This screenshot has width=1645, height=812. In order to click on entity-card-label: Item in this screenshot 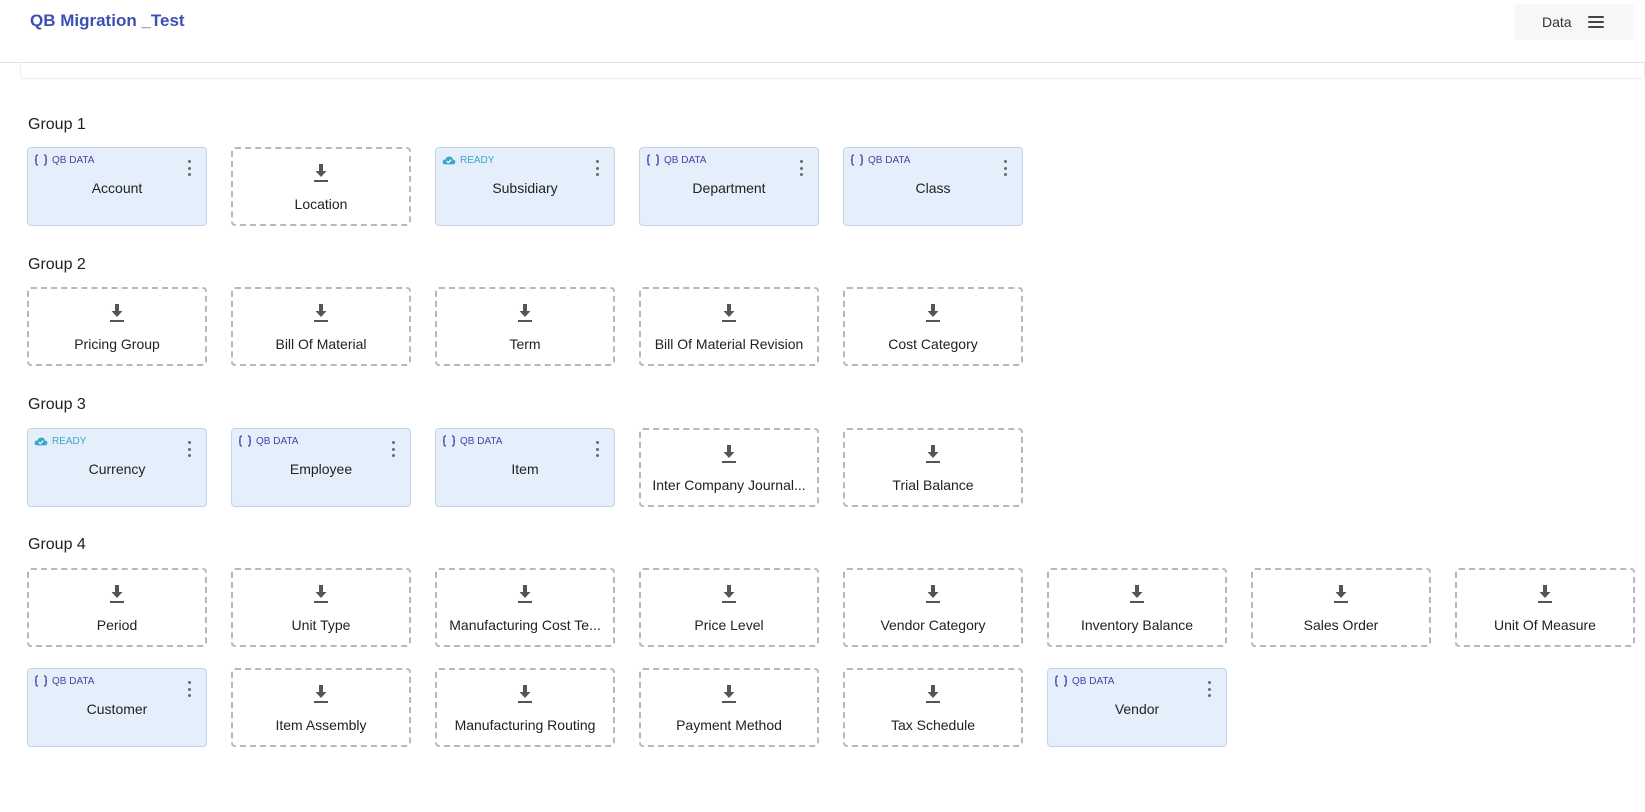, I will do `click(525, 469)`.